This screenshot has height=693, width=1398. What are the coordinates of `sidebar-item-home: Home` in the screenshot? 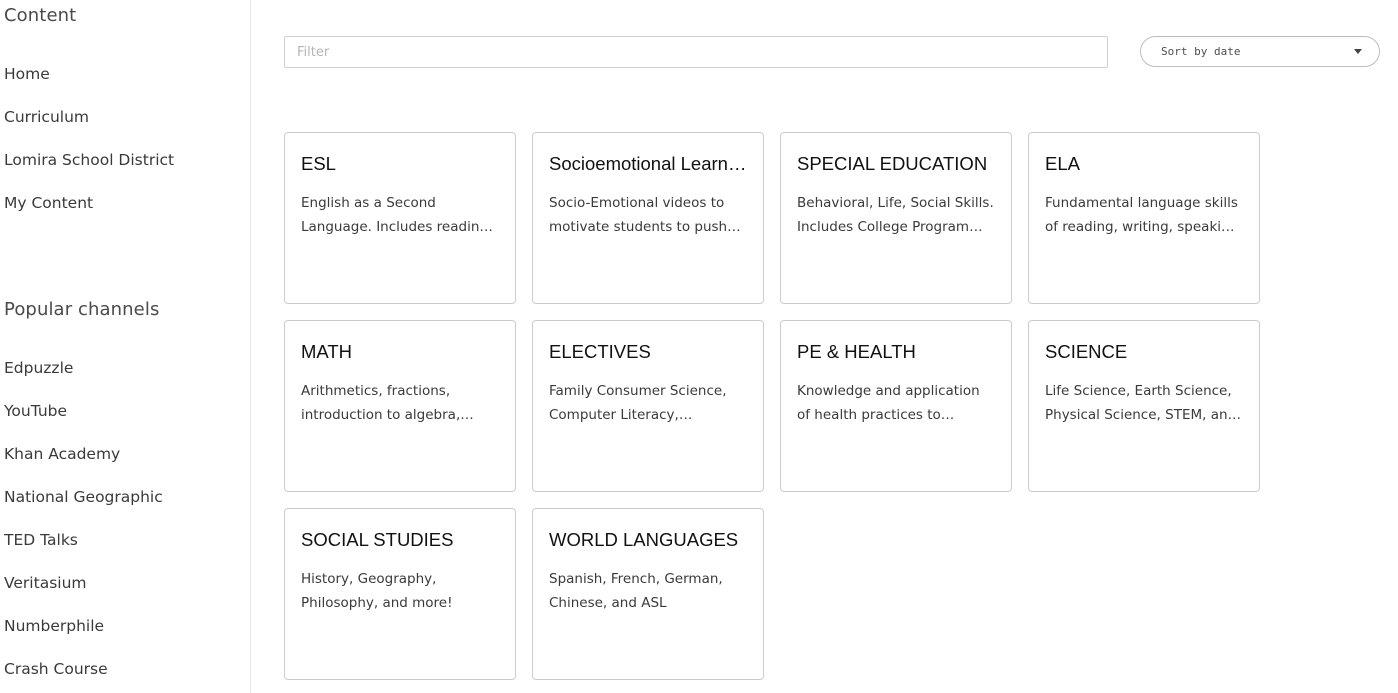 It's located at (89, 84).